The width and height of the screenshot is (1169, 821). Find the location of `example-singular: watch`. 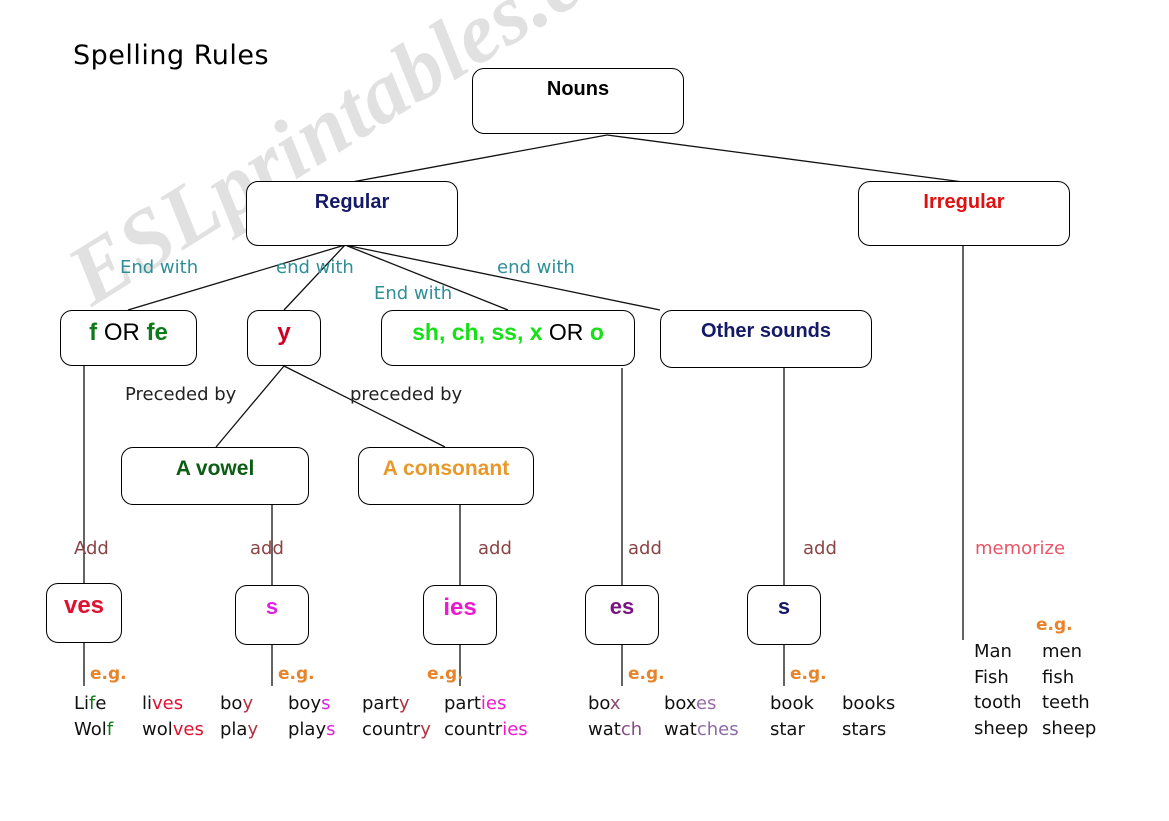

example-singular: watch is located at coordinates (626, 730).